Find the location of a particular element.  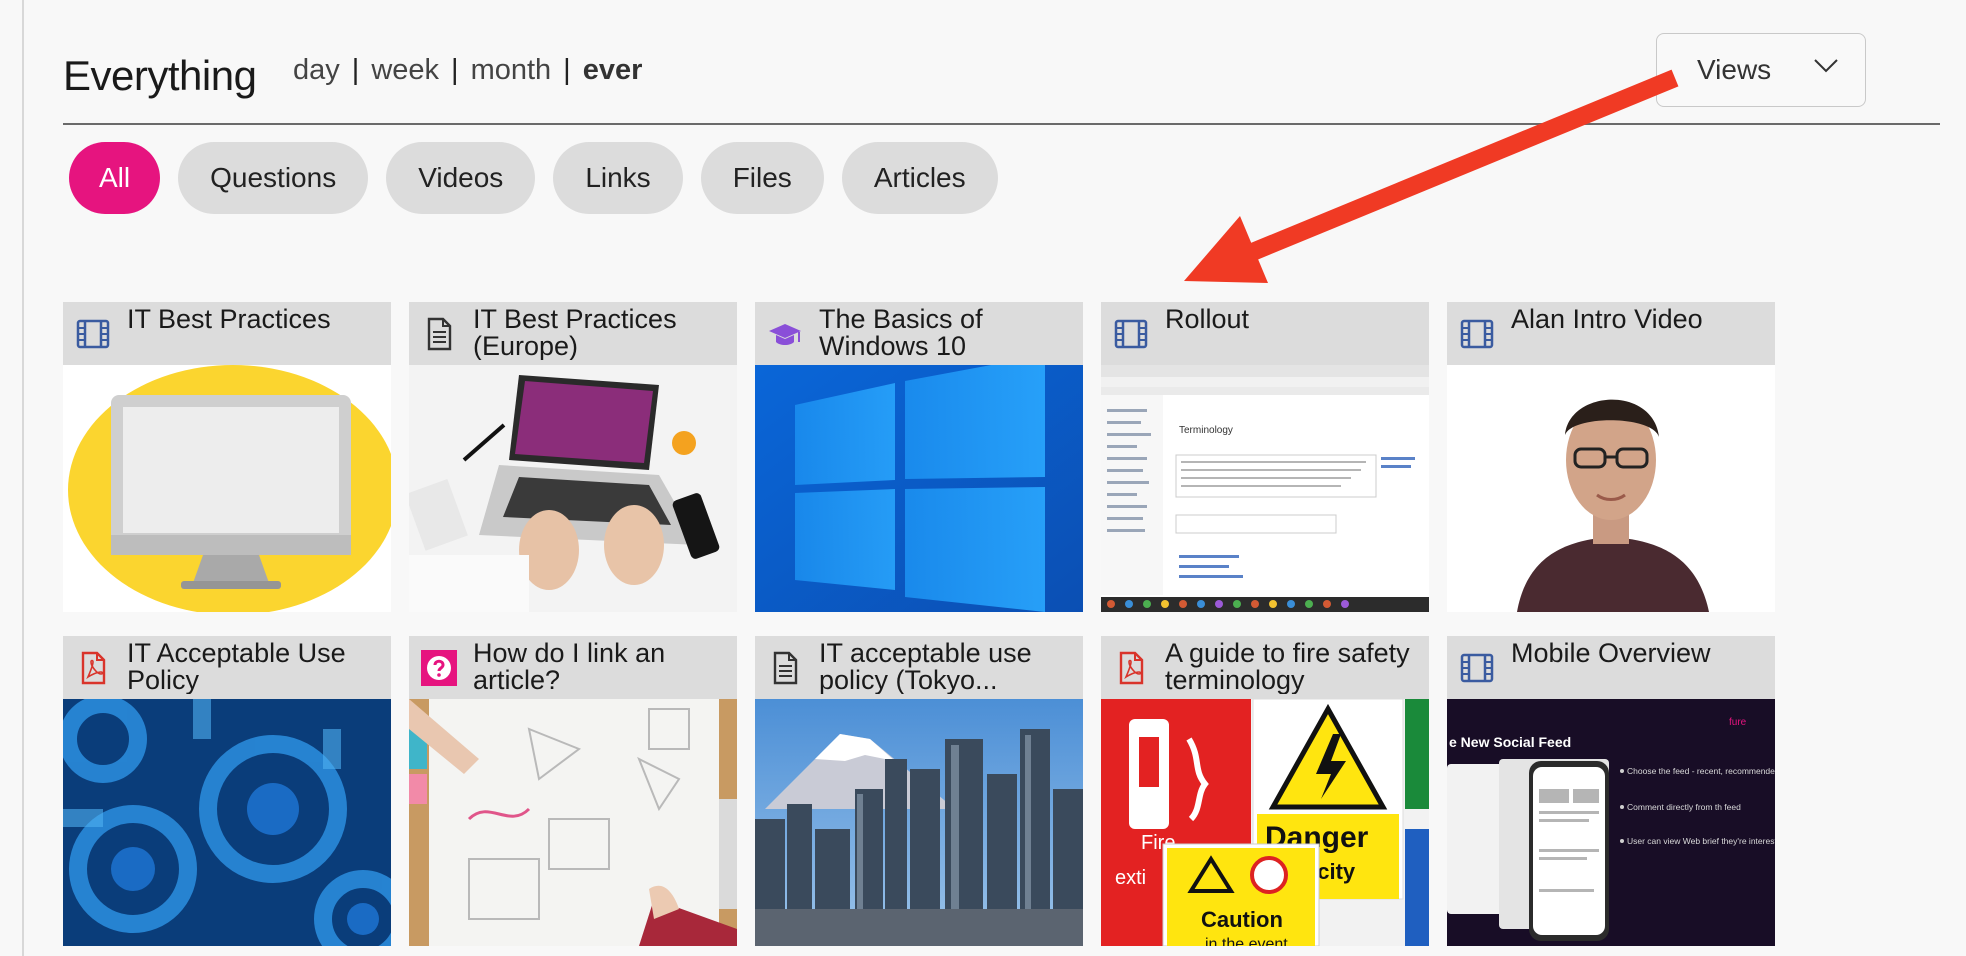

card-title: How do I link an article? is located at coordinates (569, 667).